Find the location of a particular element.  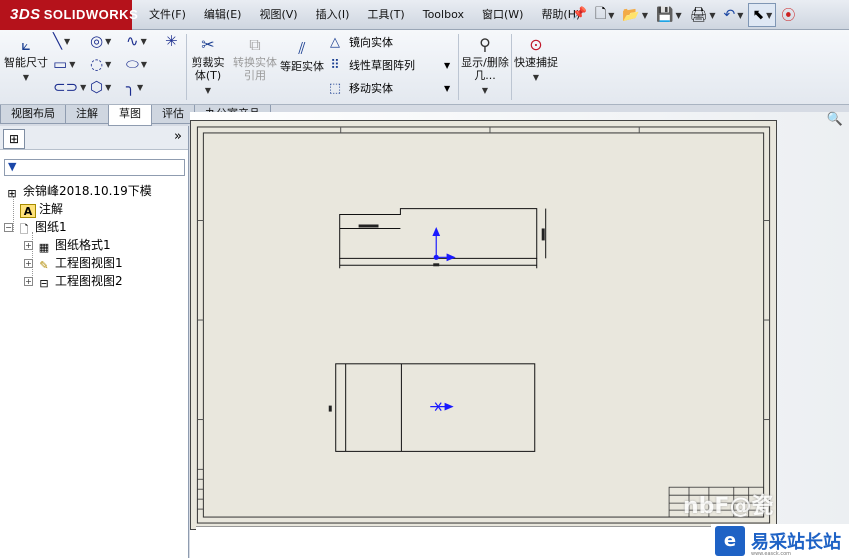

offset-label: 等距实体 is located at coordinates (302, 66).